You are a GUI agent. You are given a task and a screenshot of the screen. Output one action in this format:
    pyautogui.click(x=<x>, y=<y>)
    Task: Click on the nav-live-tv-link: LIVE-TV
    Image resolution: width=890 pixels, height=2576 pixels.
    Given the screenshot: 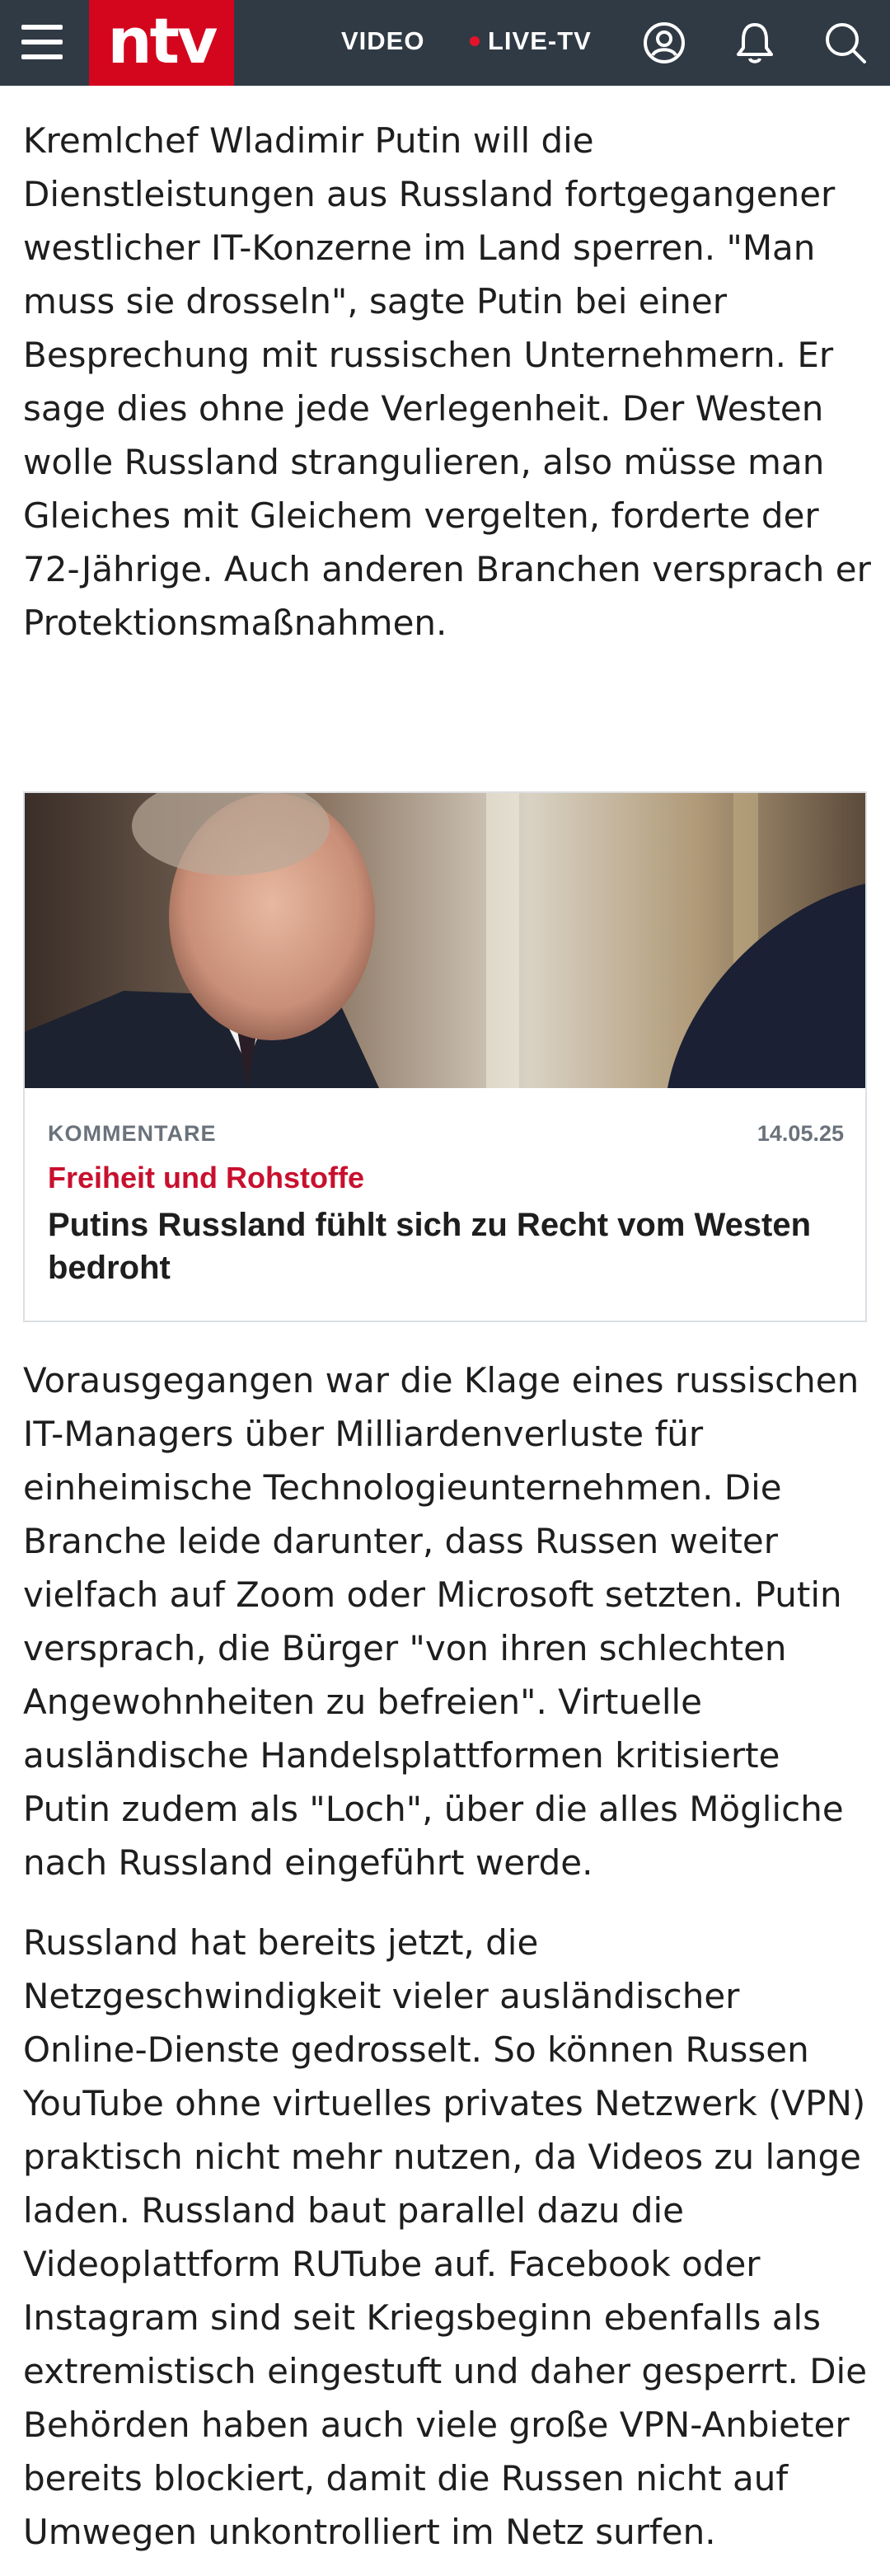 What is the action you would take?
    pyautogui.click(x=531, y=41)
    